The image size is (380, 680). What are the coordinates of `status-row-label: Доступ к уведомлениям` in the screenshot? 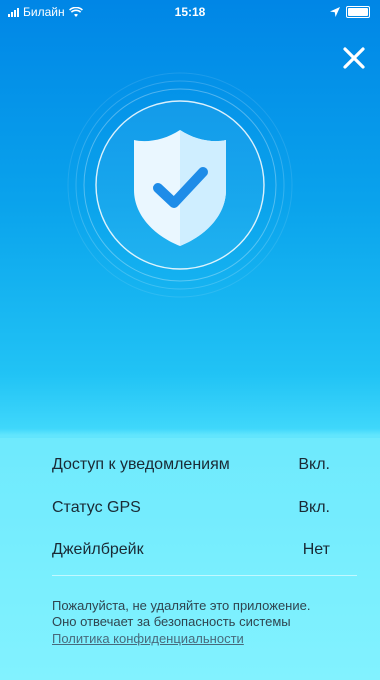 It's located at (141, 464).